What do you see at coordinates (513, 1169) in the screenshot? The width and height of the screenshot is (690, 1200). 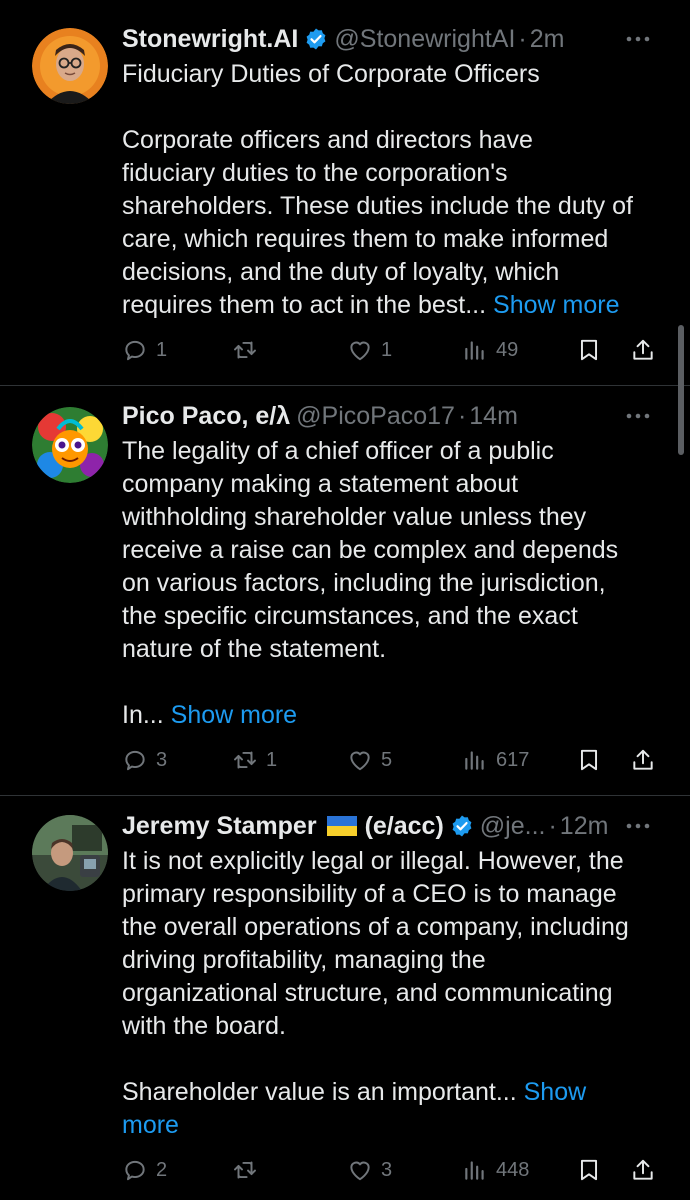 I see `view-count: 448` at bounding box center [513, 1169].